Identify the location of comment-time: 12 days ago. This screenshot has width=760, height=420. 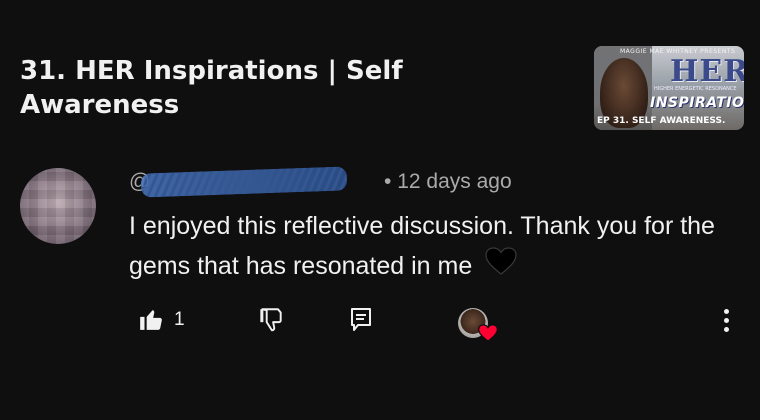
(454, 181).